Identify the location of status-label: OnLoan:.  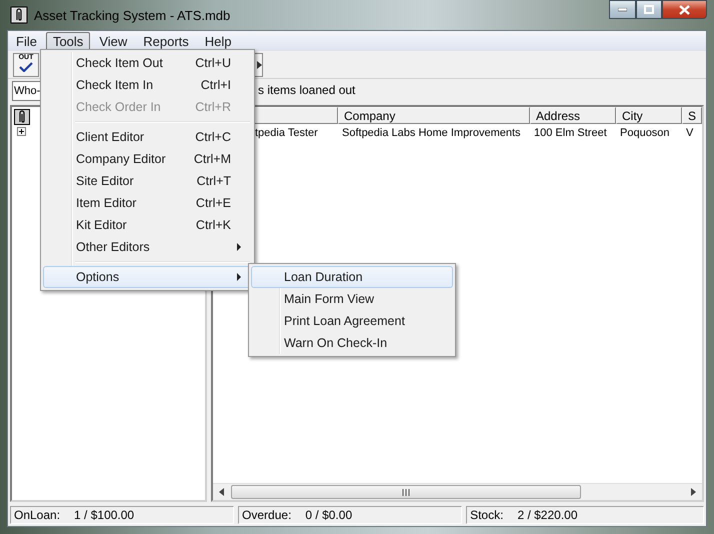
(37, 515).